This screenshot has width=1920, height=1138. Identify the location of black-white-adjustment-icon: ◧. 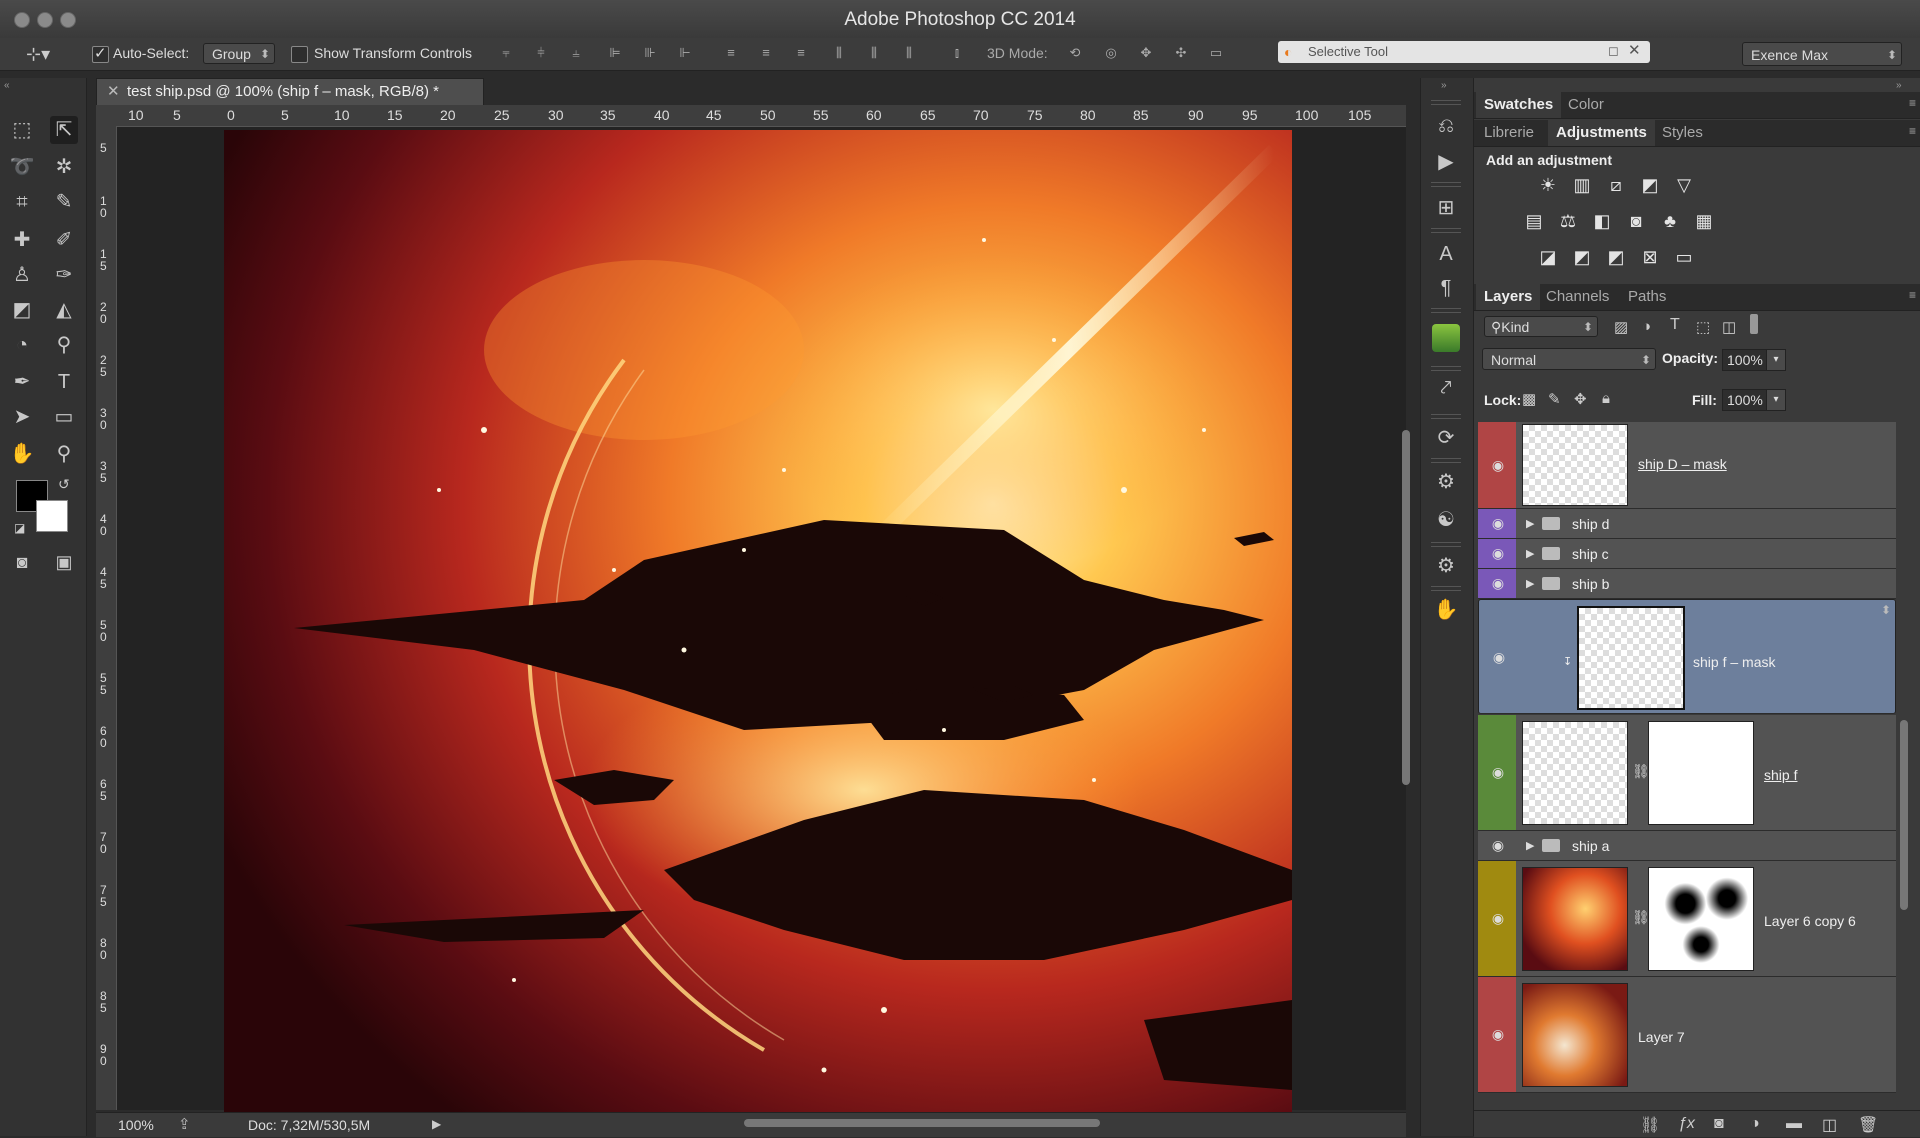
(1602, 221).